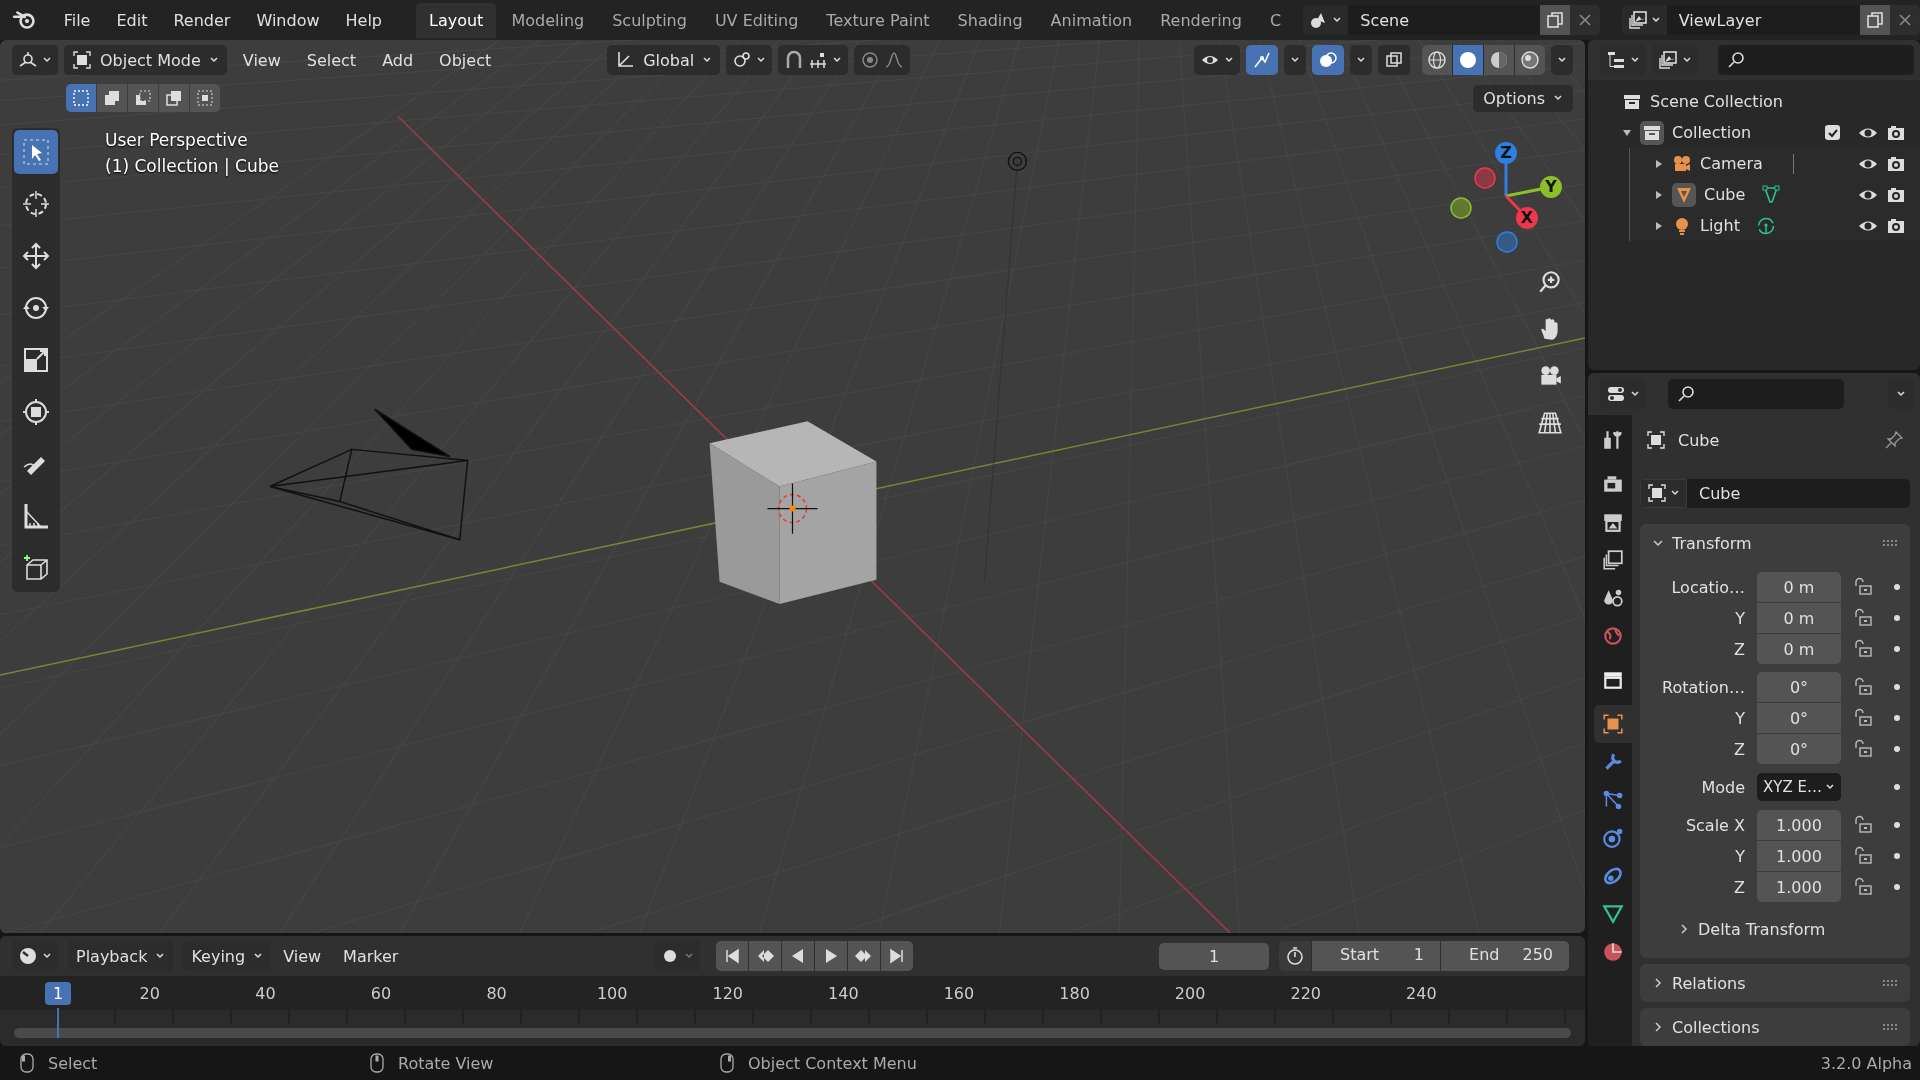 The width and height of the screenshot is (1920, 1080). Describe the element at coordinates (1832, 132) in the screenshot. I see `exclude-checkbox` at that location.